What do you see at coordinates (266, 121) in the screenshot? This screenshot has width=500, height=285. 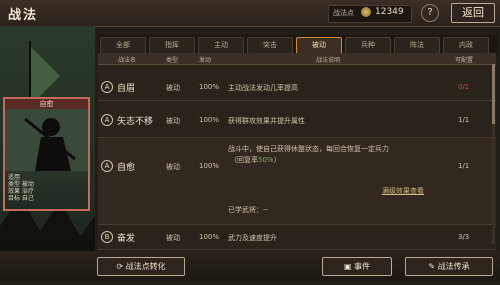 I see `skill-desc: 获得群攻效果并提升属性` at bounding box center [266, 121].